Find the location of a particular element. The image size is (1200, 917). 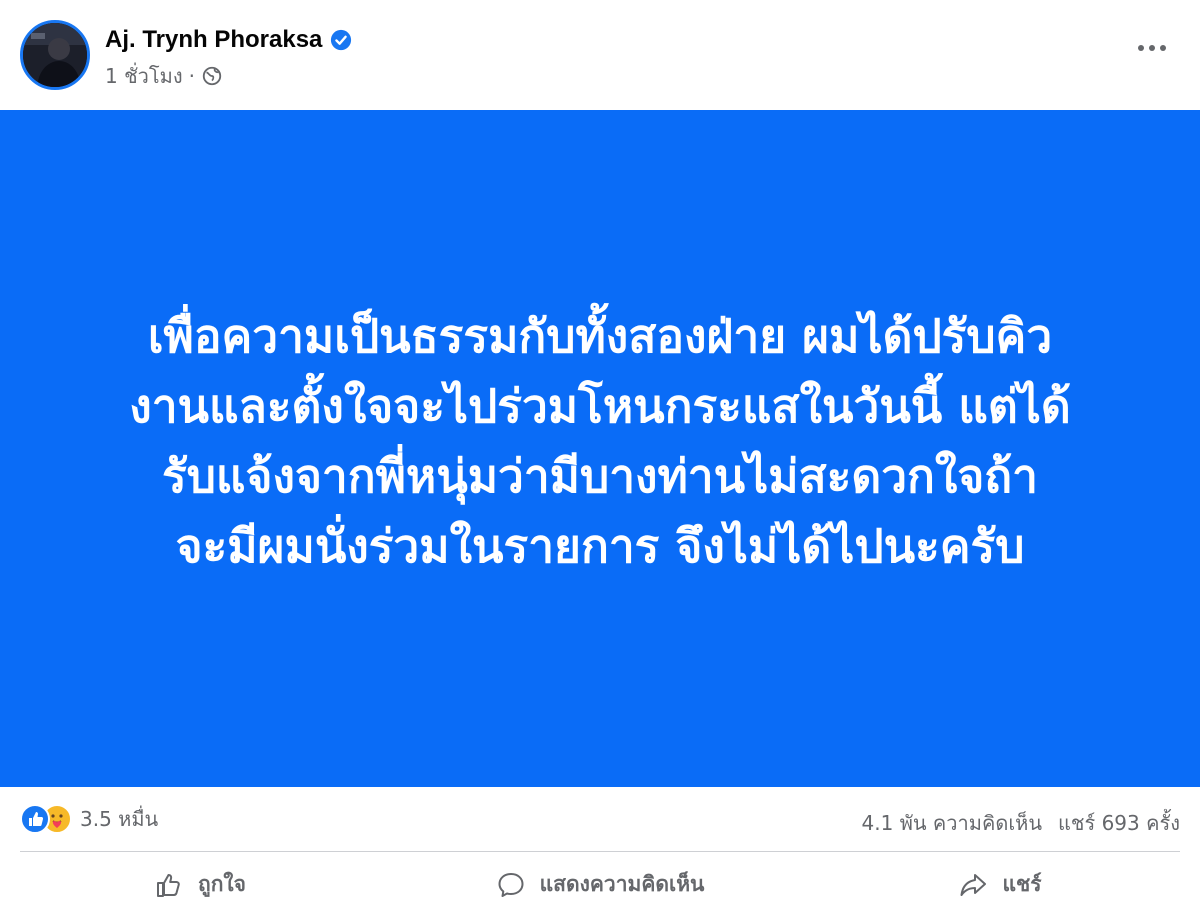

reactions-summary: 3.5 หมื่น is located at coordinates (89, 819).